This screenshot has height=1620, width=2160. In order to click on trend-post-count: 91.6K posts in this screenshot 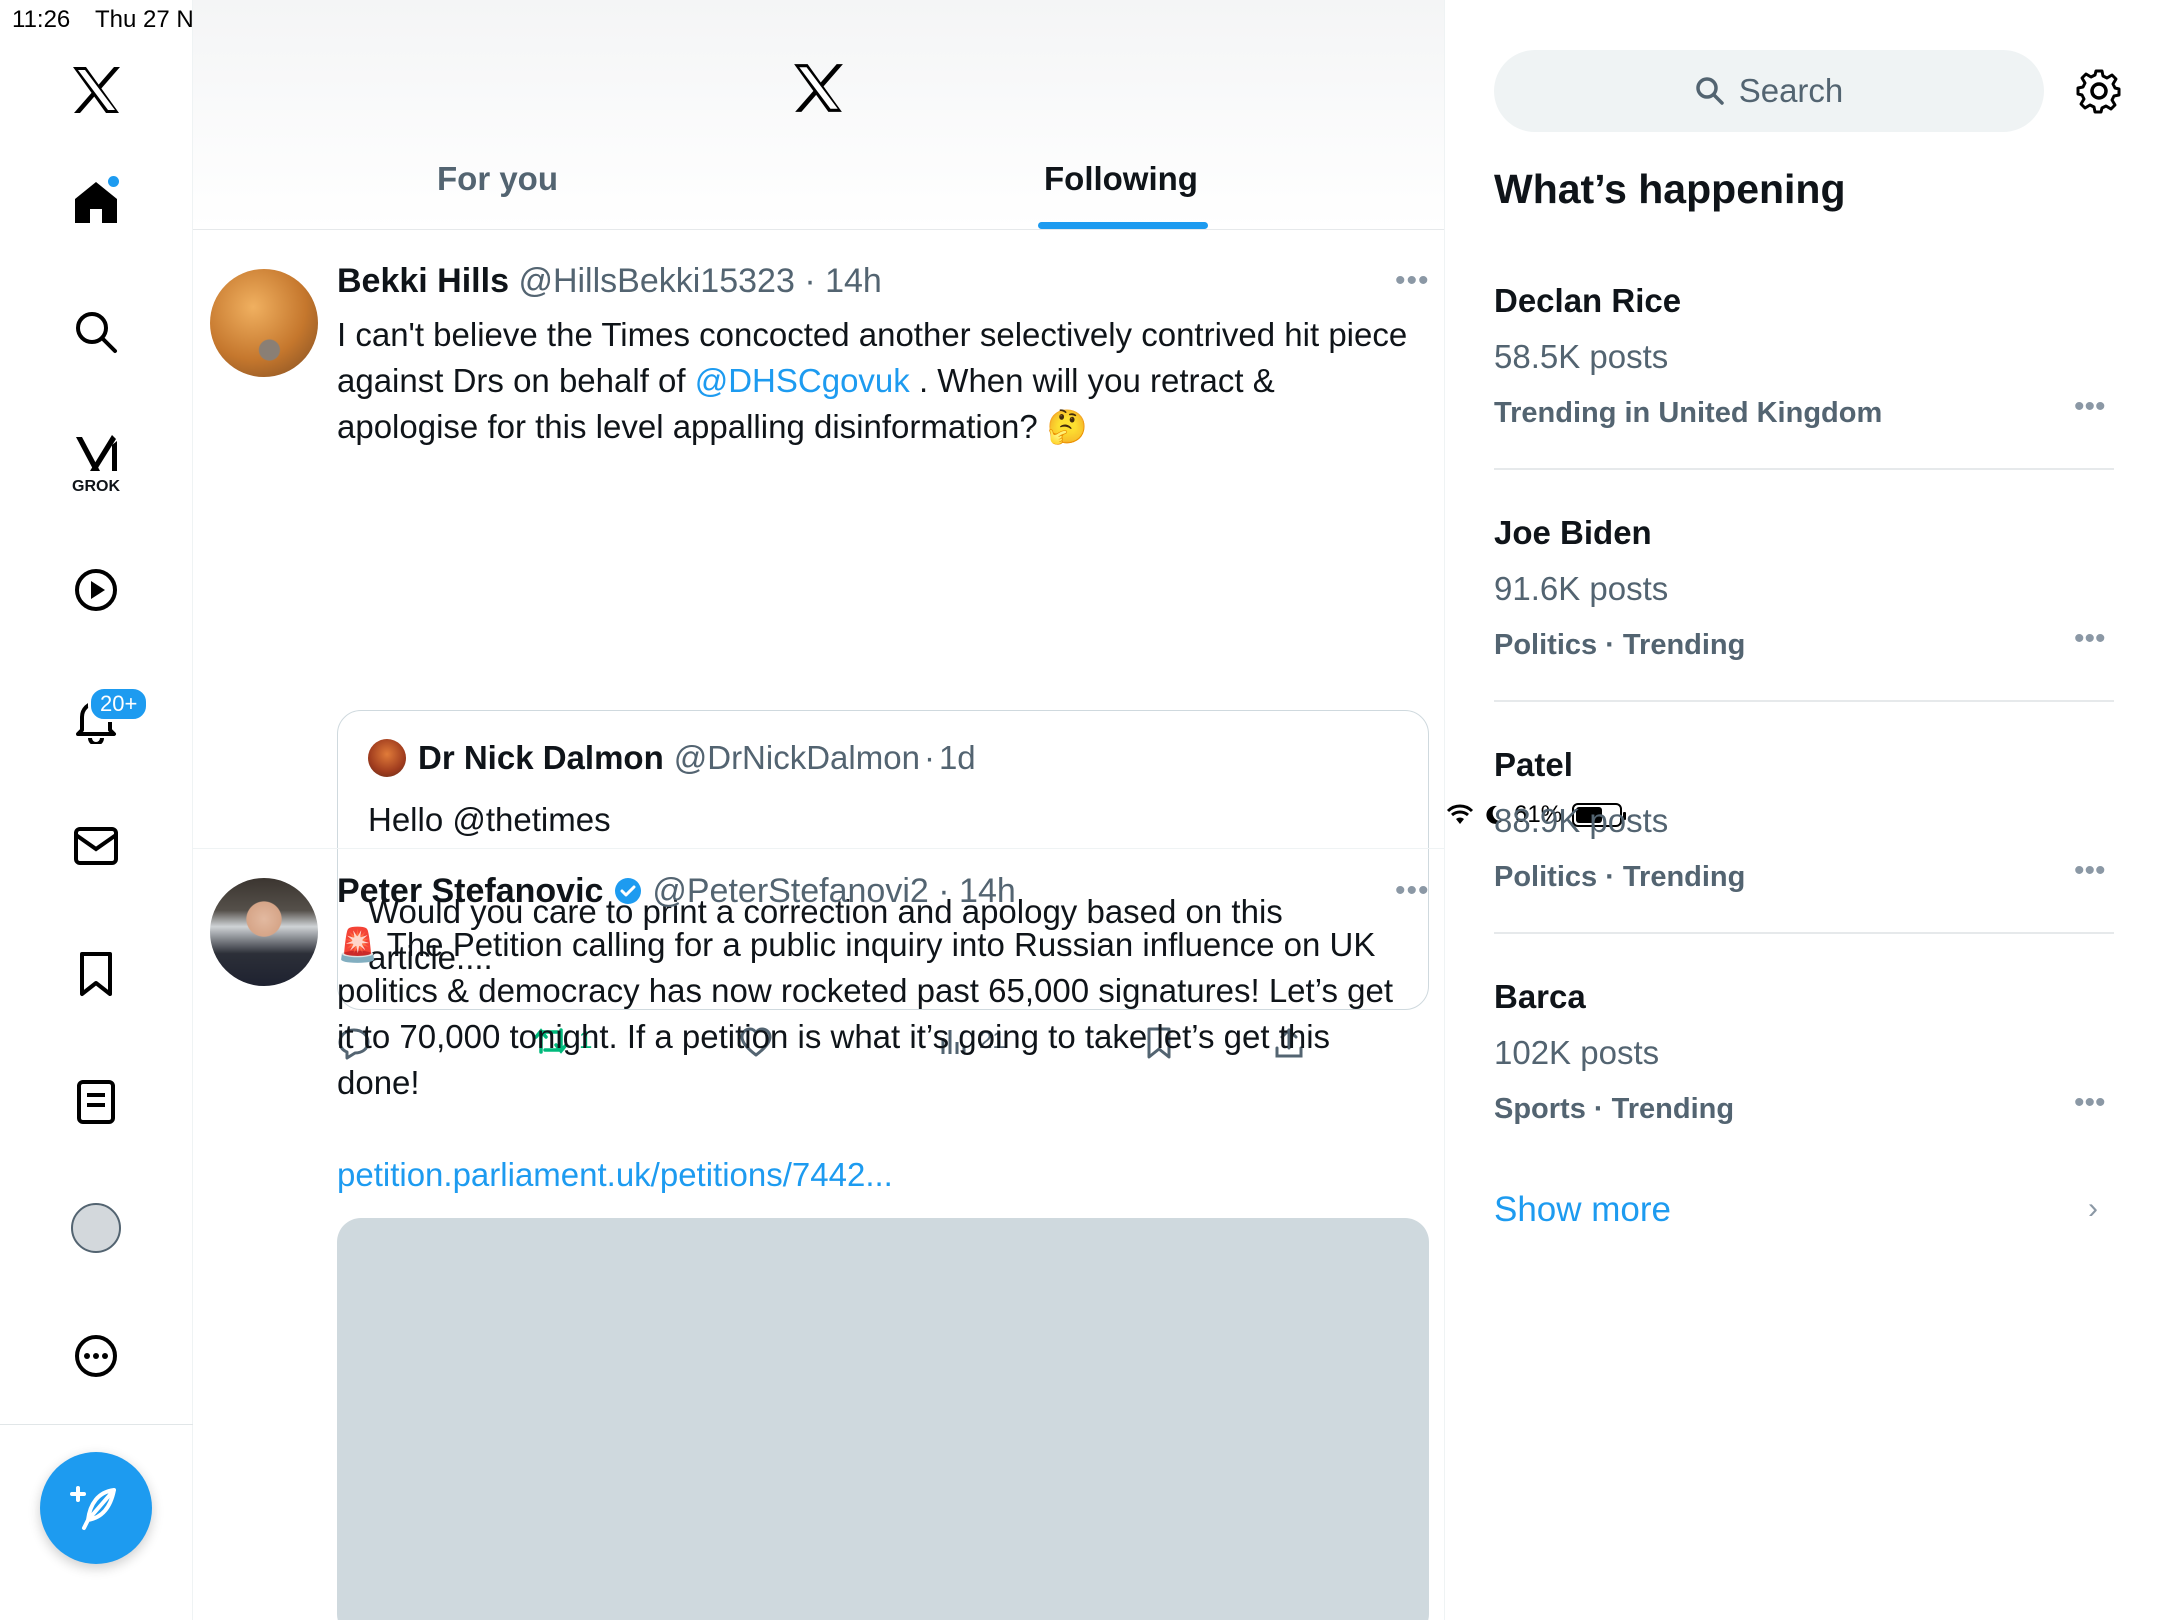, I will do `click(1581, 588)`.